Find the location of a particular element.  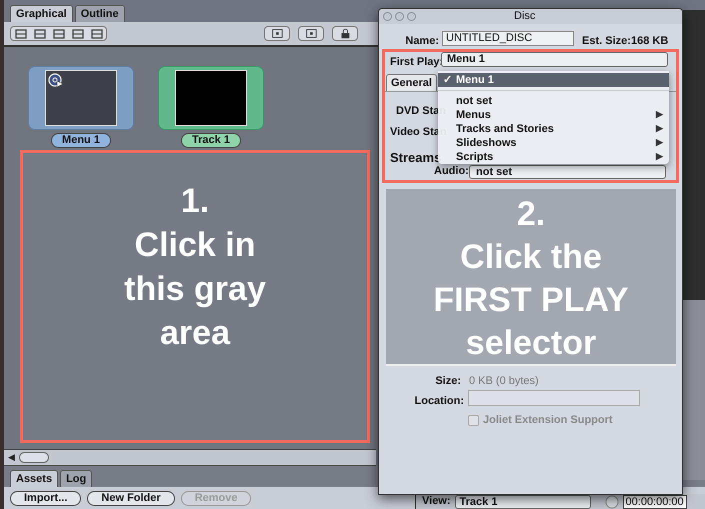

tab: Assets is located at coordinates (34, 478).